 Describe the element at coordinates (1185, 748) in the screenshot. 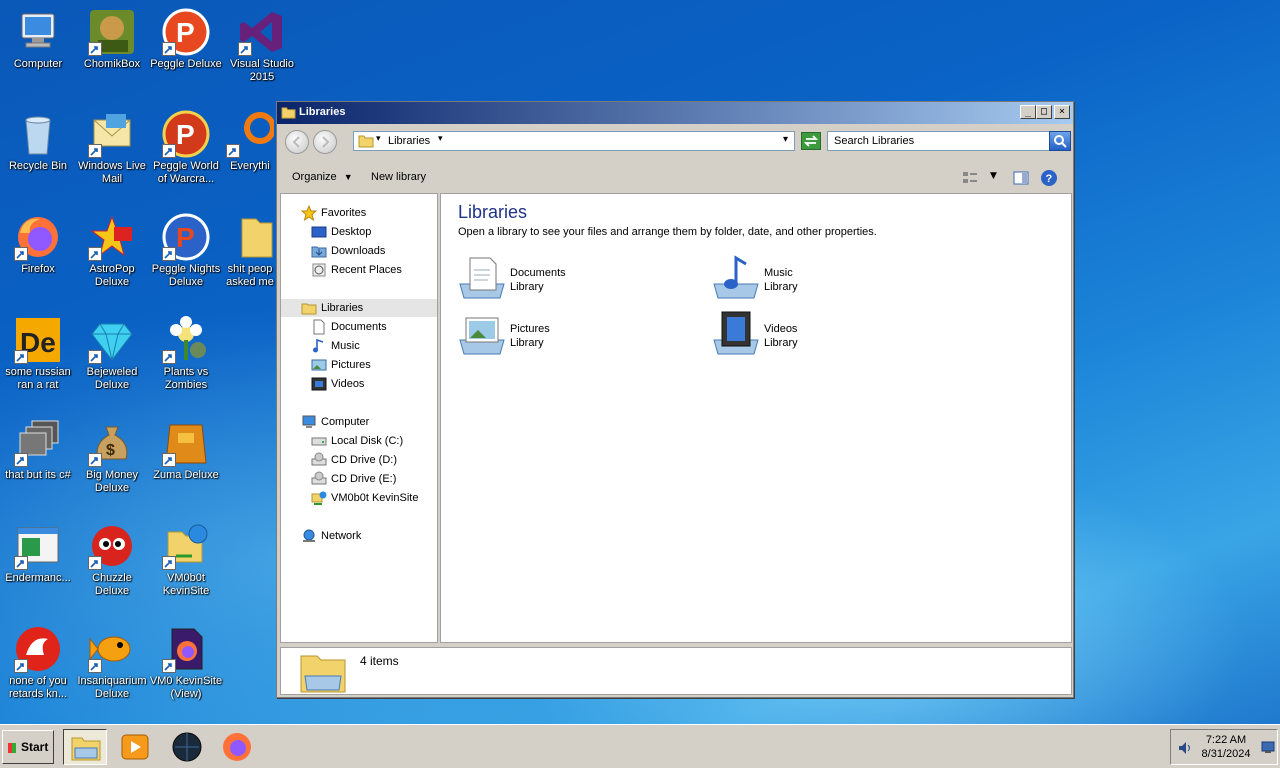

I see `speaker-icon` at that location.